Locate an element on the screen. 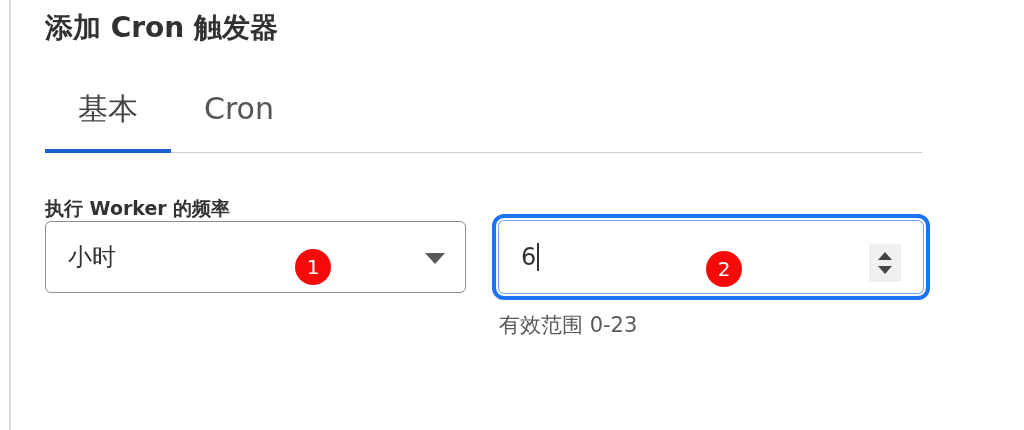  field-label: 执行 Worker 的频率 is located at coordinates (138, 208).